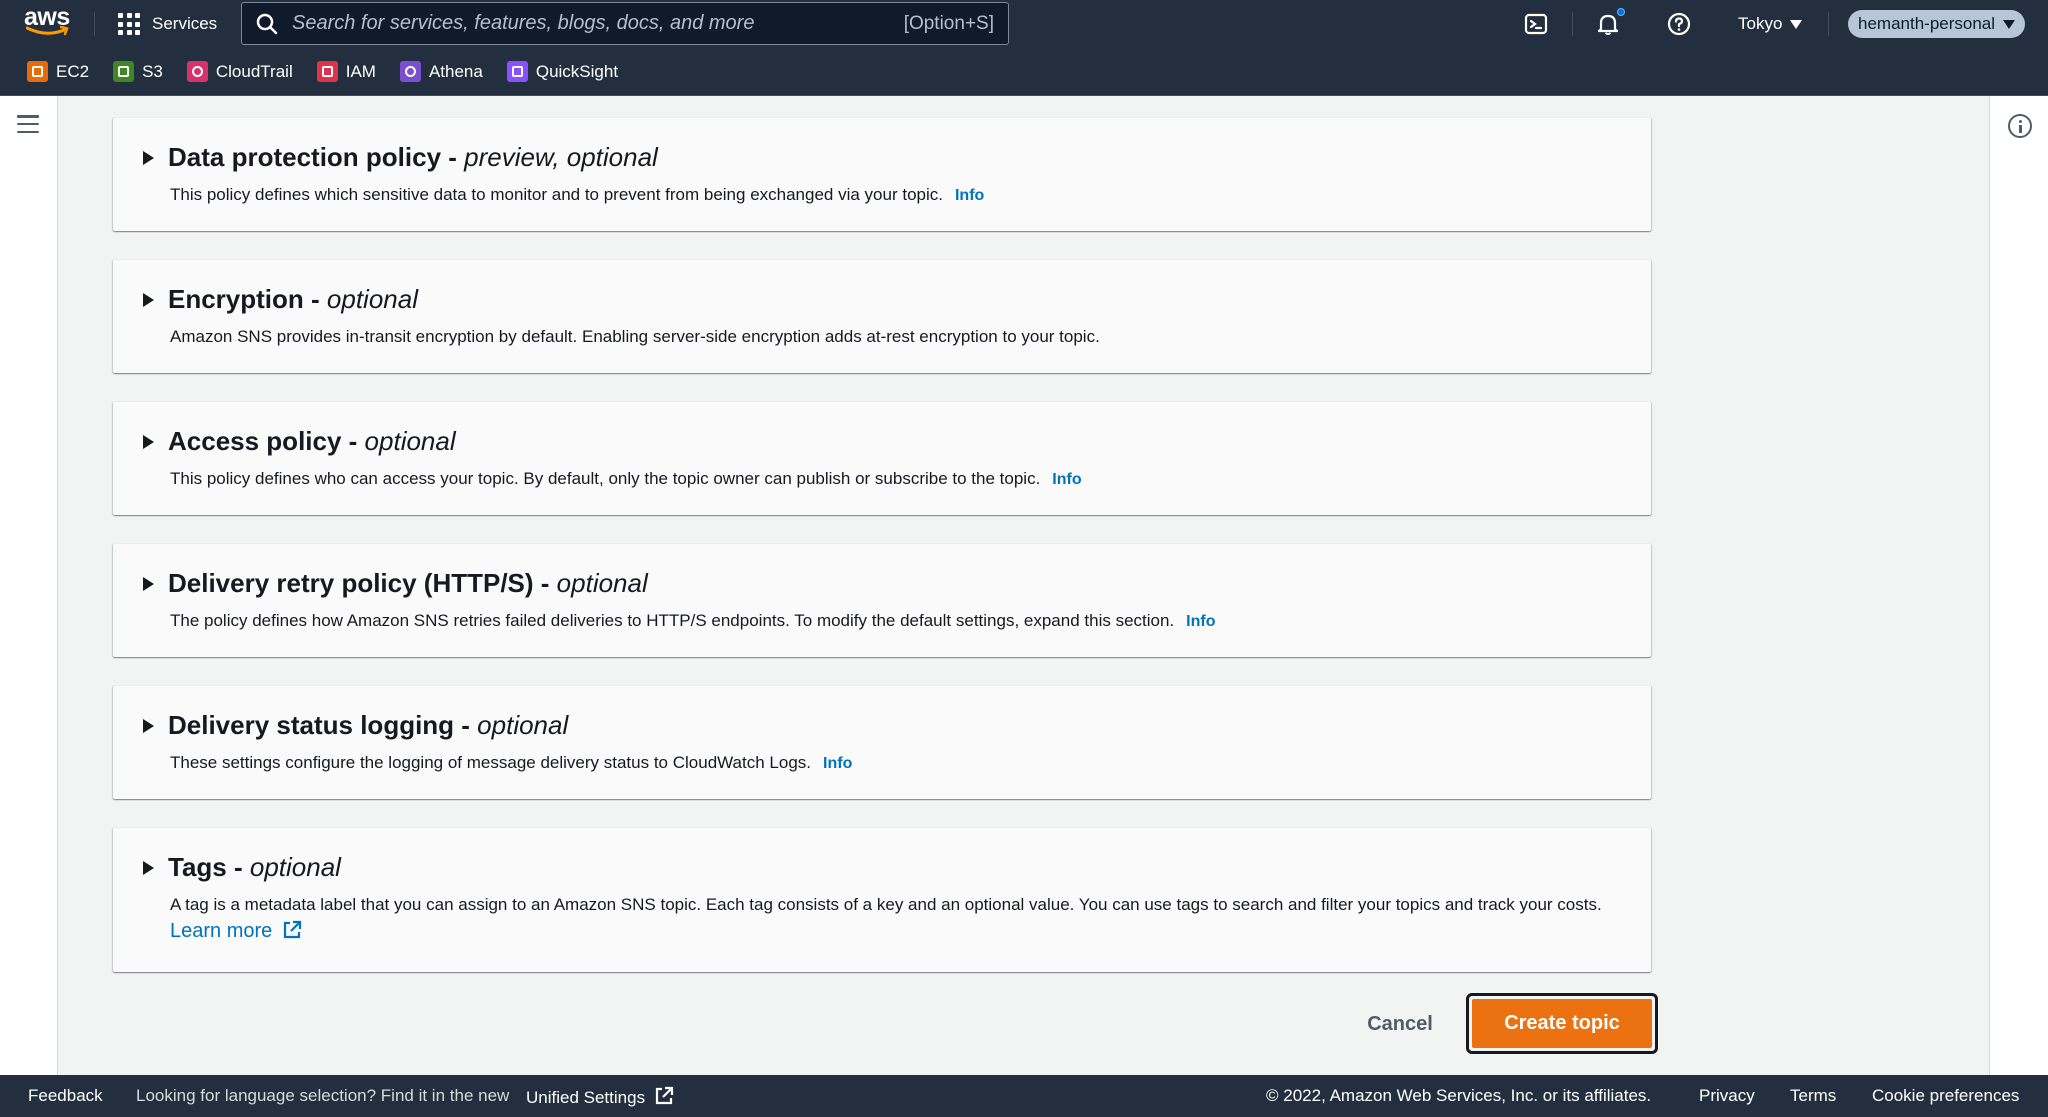  I want to click on feedback-link: Feedback, so click(65, 1096).